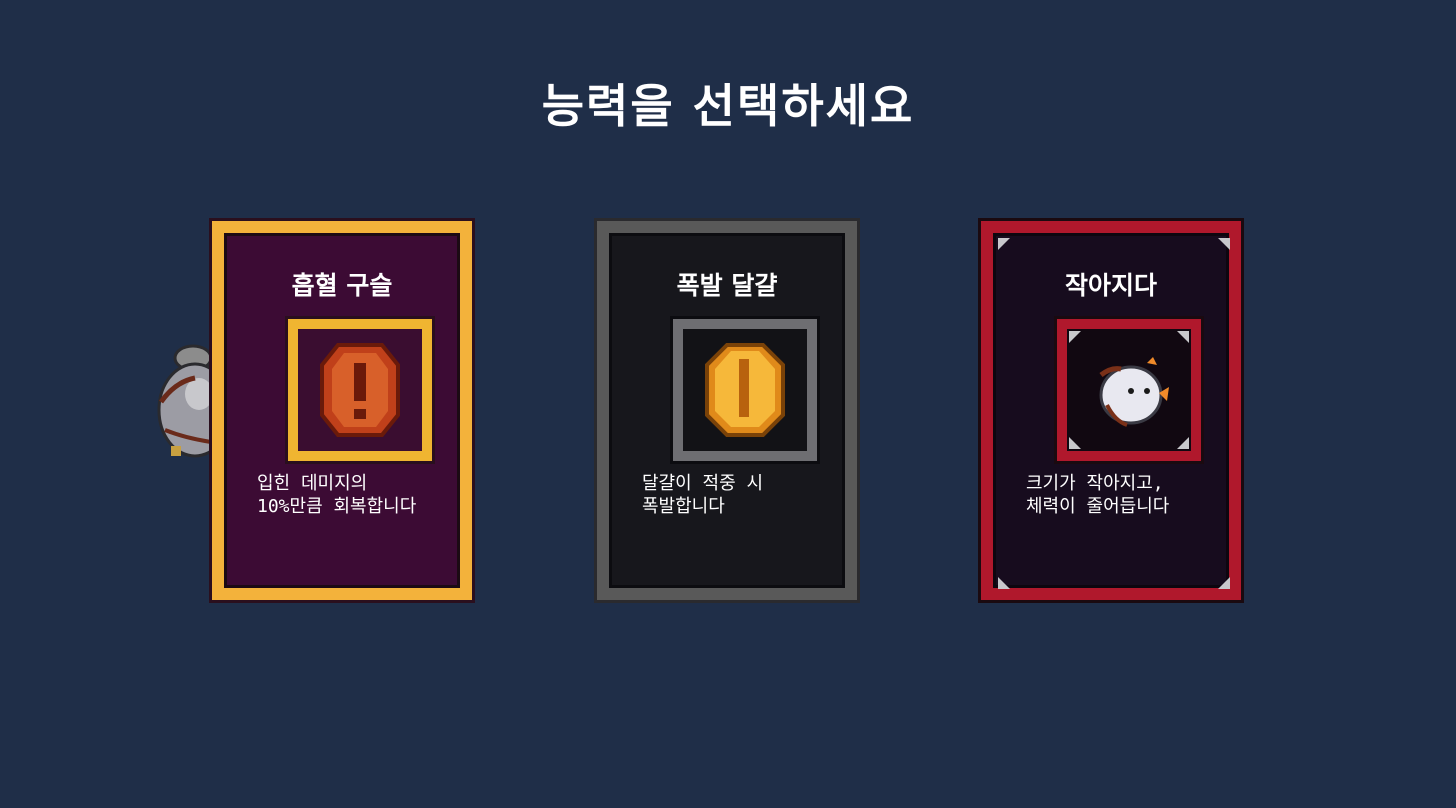 The image size is (1456, 808). I want to click on red-exclamation-gem-icon, so click(360, 390).